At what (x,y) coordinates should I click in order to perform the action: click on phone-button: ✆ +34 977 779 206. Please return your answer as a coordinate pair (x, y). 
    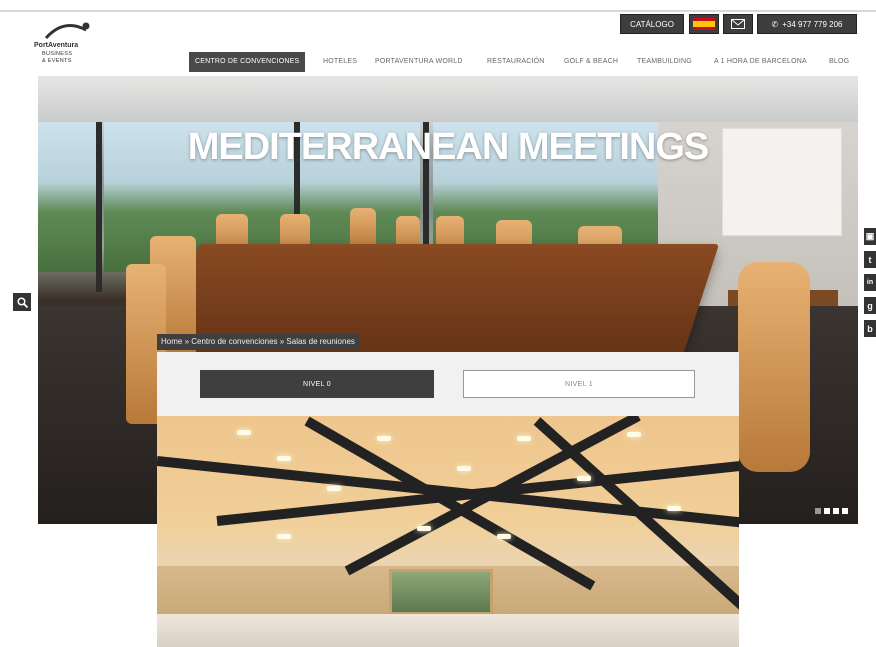
    Looking at the image, I should click on (807, 24).